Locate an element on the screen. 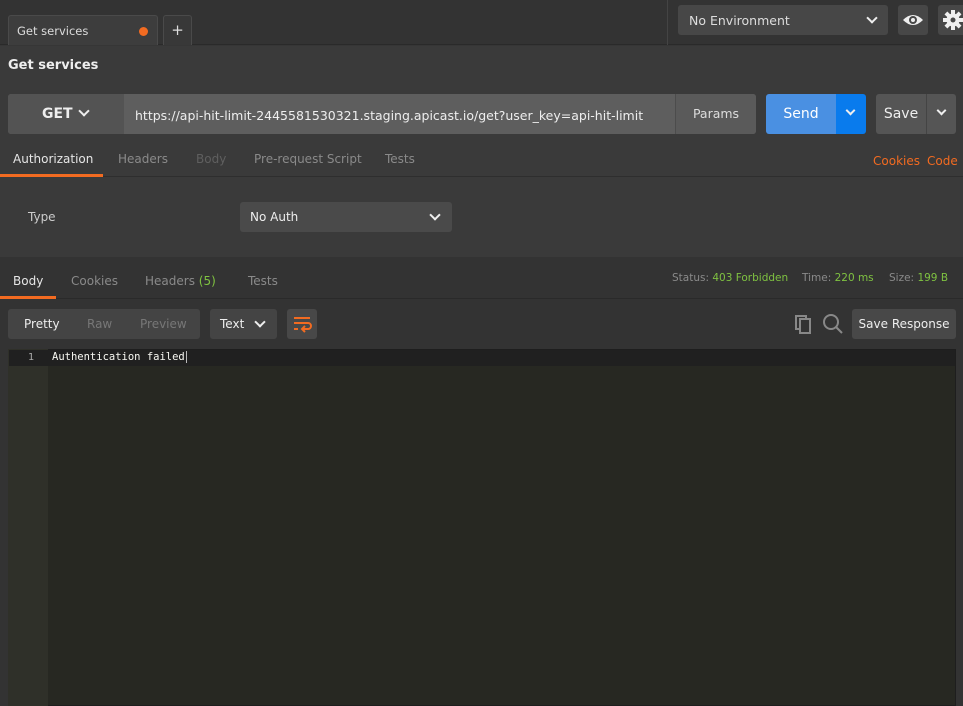 This screenshot has height=706, width=963. code-link: Code is located at coordinates (942, 161).